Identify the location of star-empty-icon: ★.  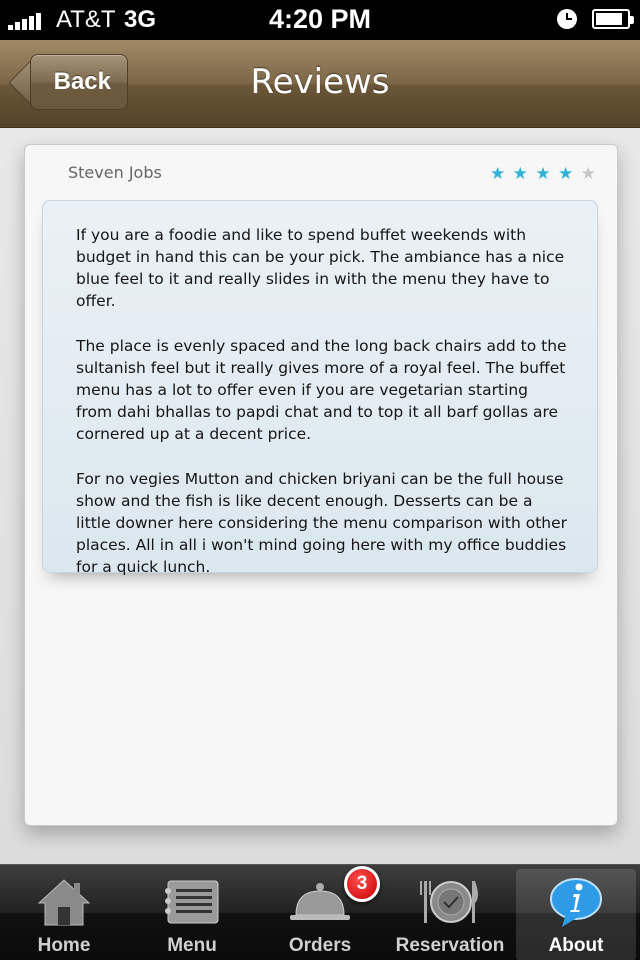
(588, 174).